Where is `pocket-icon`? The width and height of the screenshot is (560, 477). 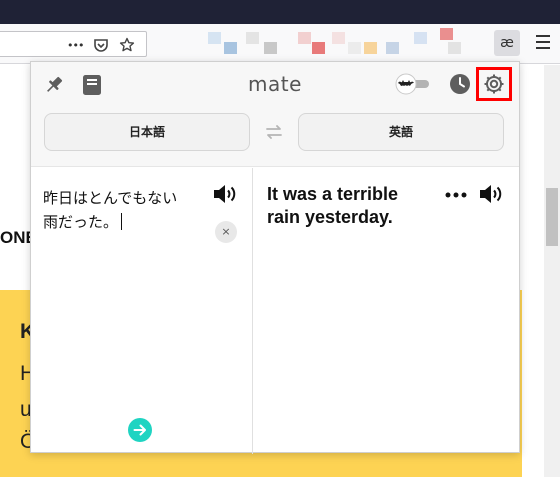 pocket-icon is located at coordinates (101, 45).